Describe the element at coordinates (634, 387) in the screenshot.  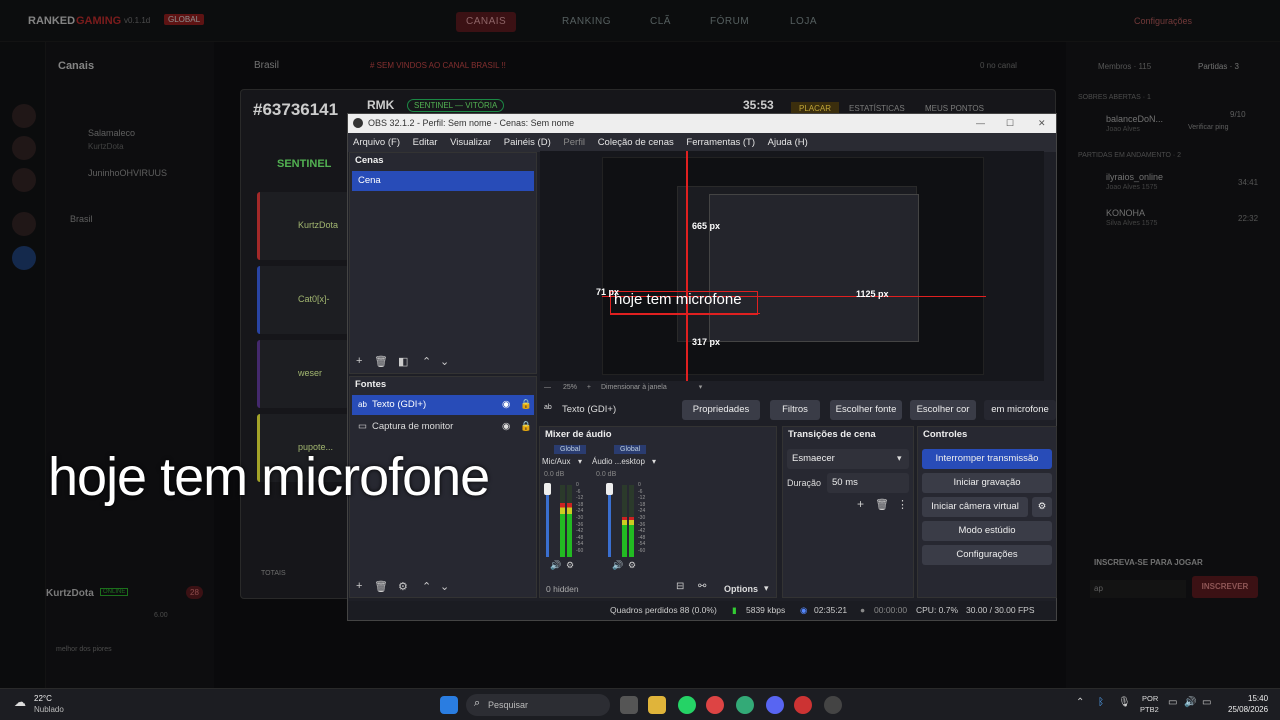
I see `zoom-mode: Dimensionar à janela` at that location.